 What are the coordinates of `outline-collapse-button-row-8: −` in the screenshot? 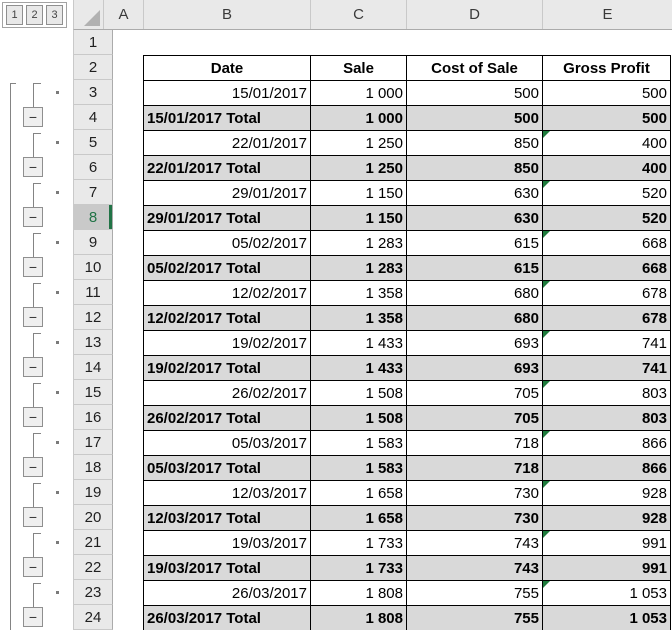 It's located at (33, 217).